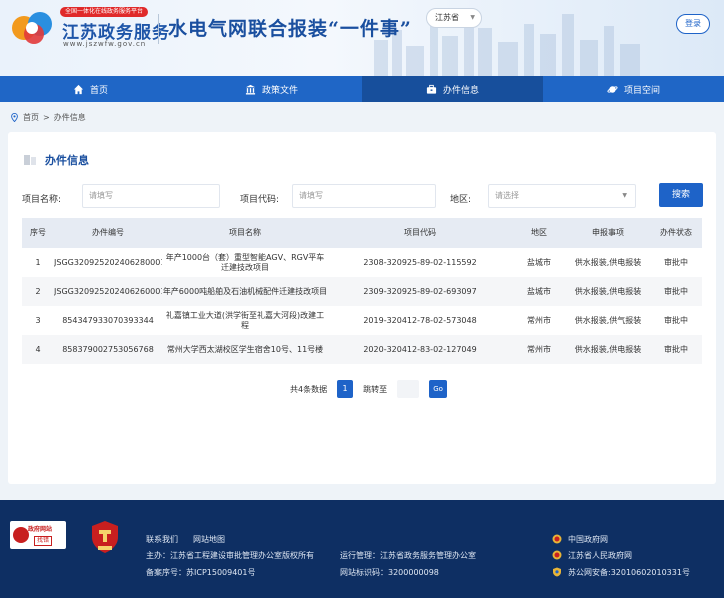 Image resolution: width=724 pixels, height=598 pixels. What do you see at coordinates (38, 262) in the screenshot?
I see `row-number: 1` at bounding box center [38, 262].